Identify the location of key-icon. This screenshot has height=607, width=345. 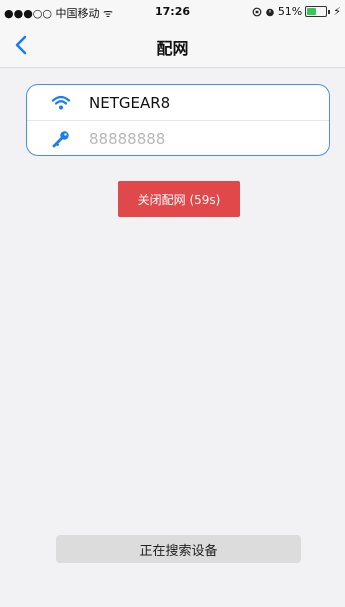
(60, 139).